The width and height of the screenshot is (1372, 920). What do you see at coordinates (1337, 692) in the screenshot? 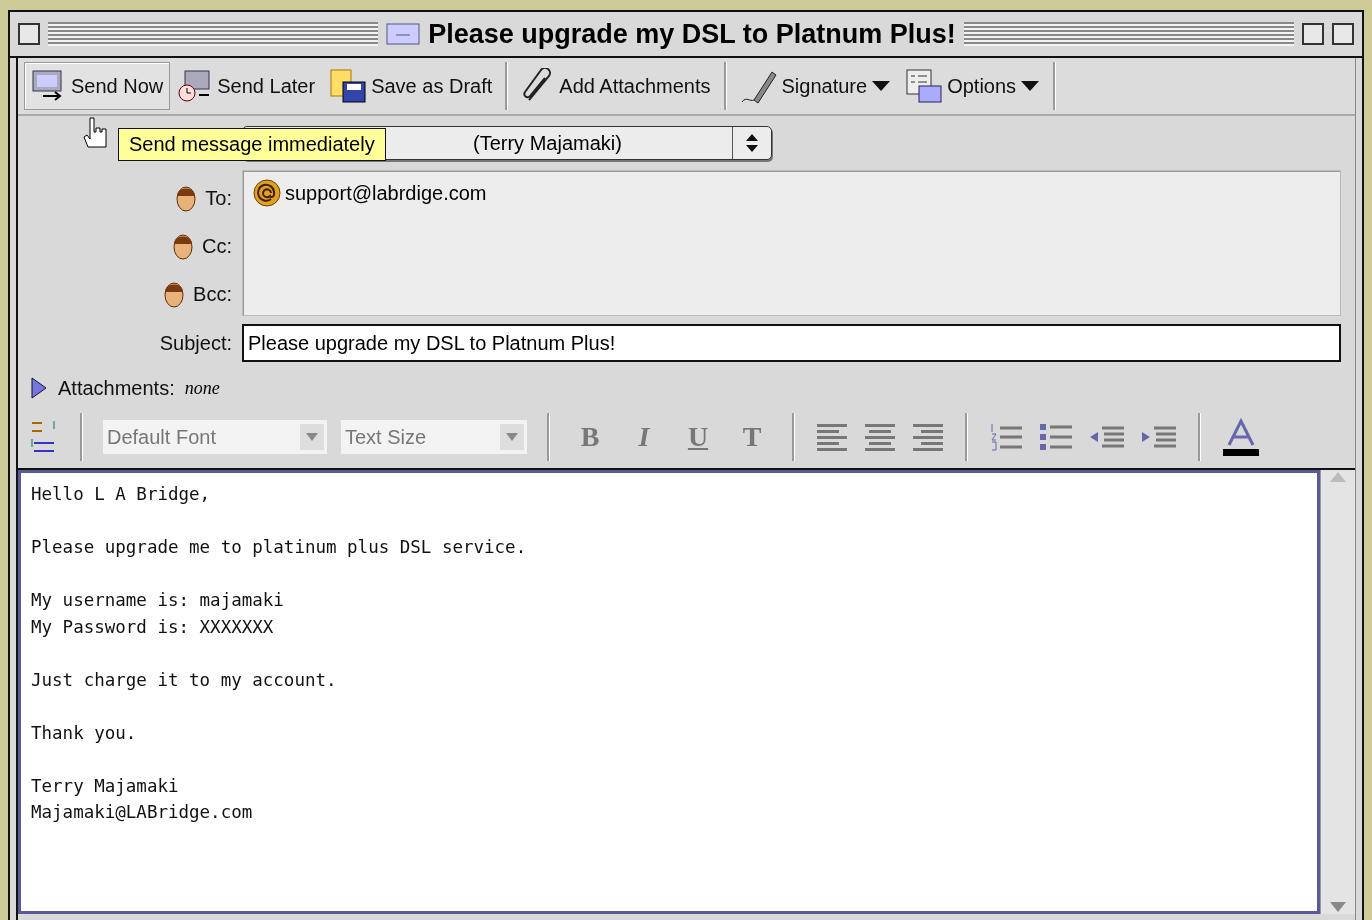
I see `scroll-bar` at bounding box center [1337, 692].